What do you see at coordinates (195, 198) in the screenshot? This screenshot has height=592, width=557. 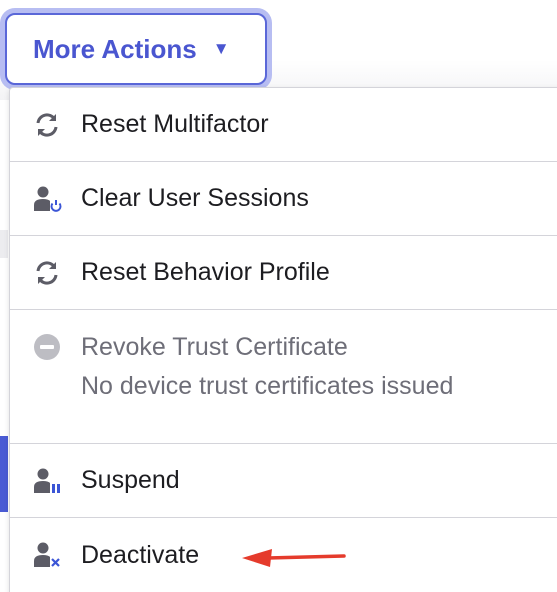 I see `menu-item-label: Clear User Sessions` at bounding box center [195, 198].